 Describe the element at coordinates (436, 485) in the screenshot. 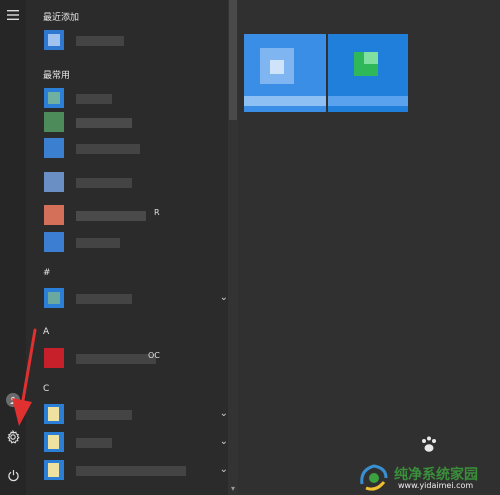

I see `watermark-url: www.yidaimei.com` at that location.